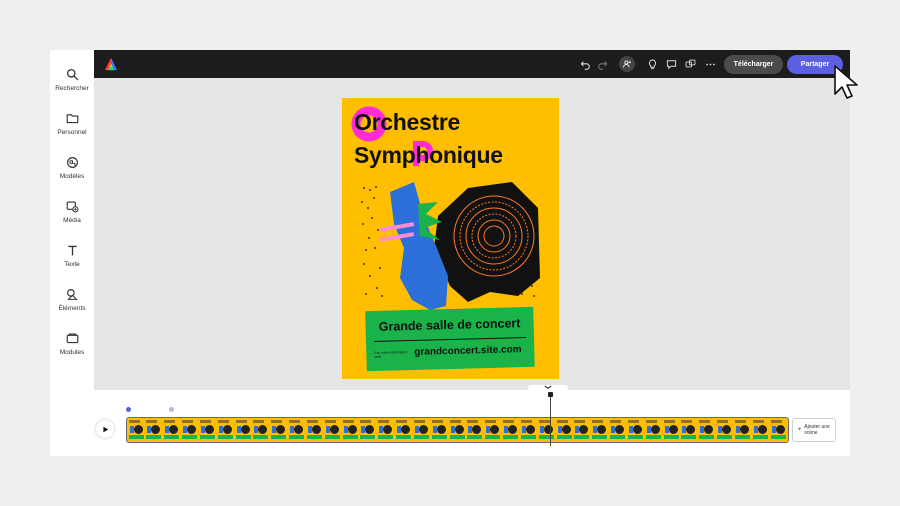 This screenshot has width=900, height=506. Describe the element at coordinates (391, 354) in the screenshot. I see `poster-small-text: Sur notre information web` at that location.